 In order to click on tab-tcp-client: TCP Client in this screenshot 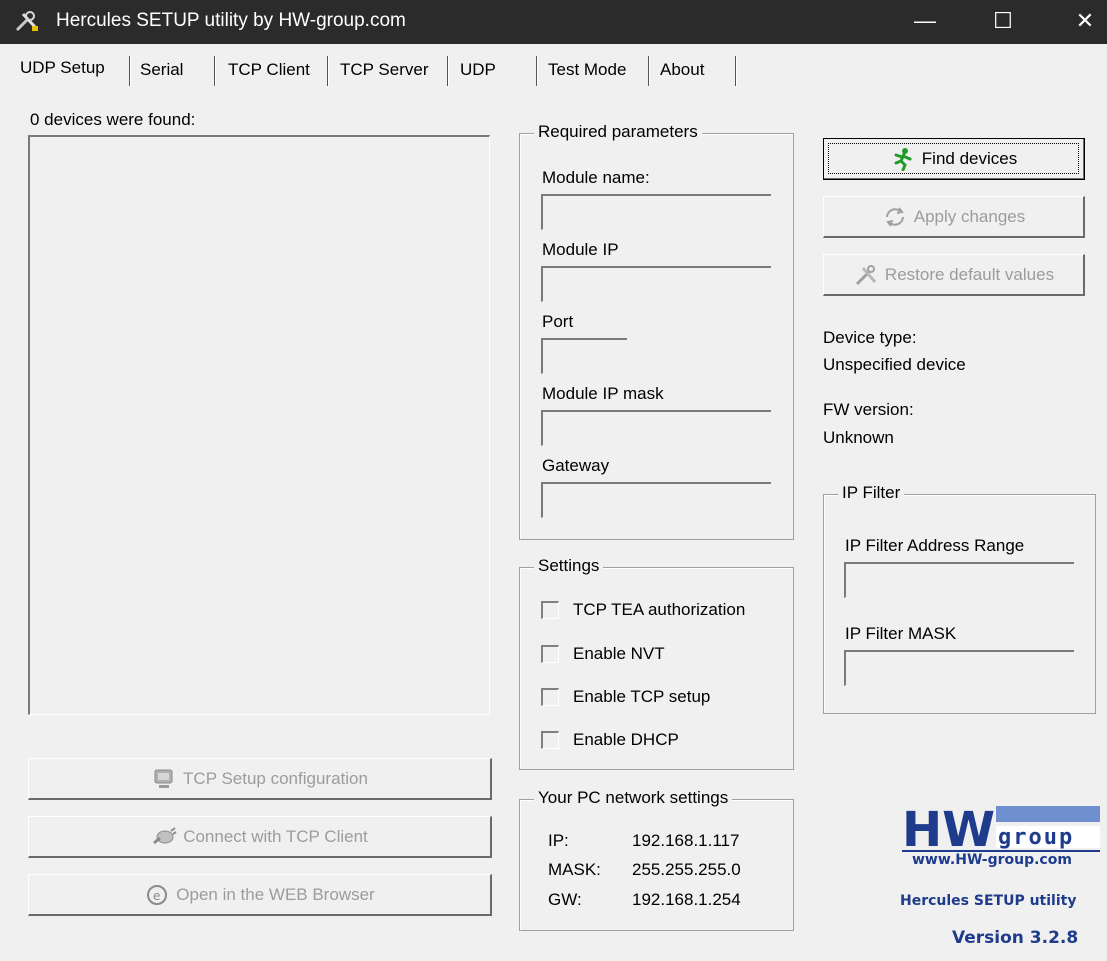, I will do `click(269, 70)`.